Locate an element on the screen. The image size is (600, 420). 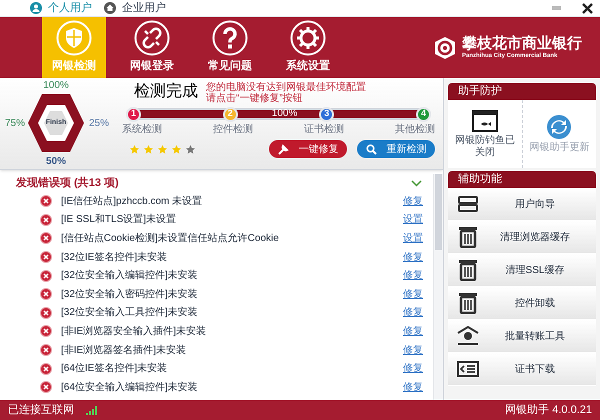
step-marker: 4 is located at coordinates (423, 114).